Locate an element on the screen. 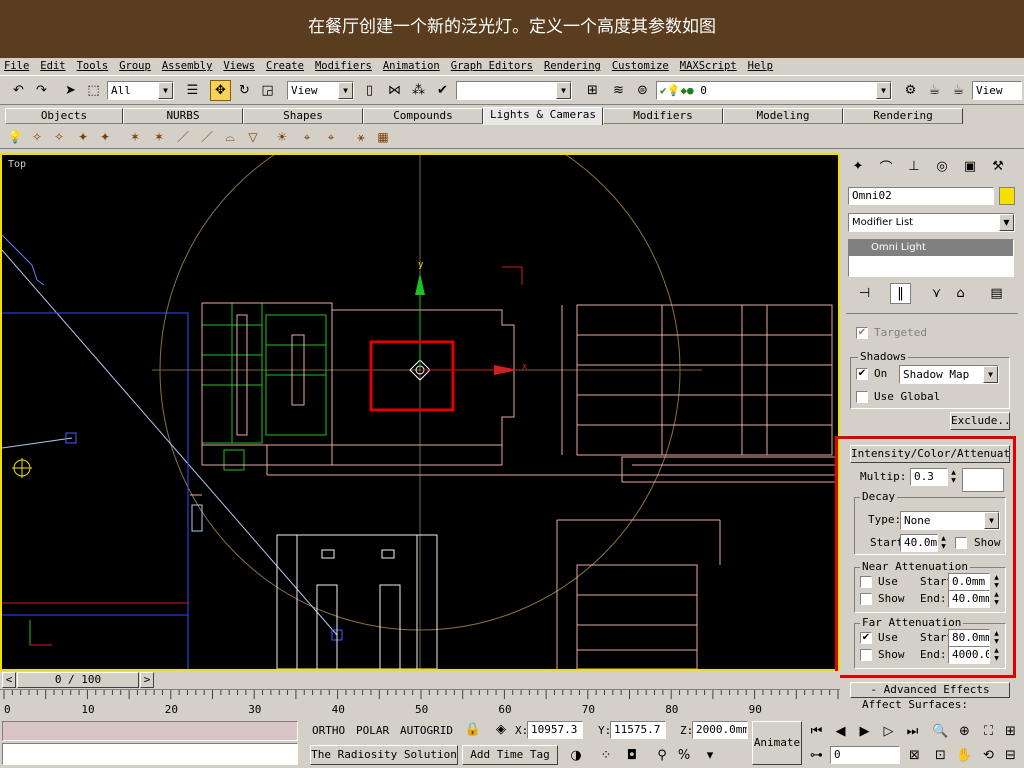  use-global-checkbox is located at coordinates (862, 397).